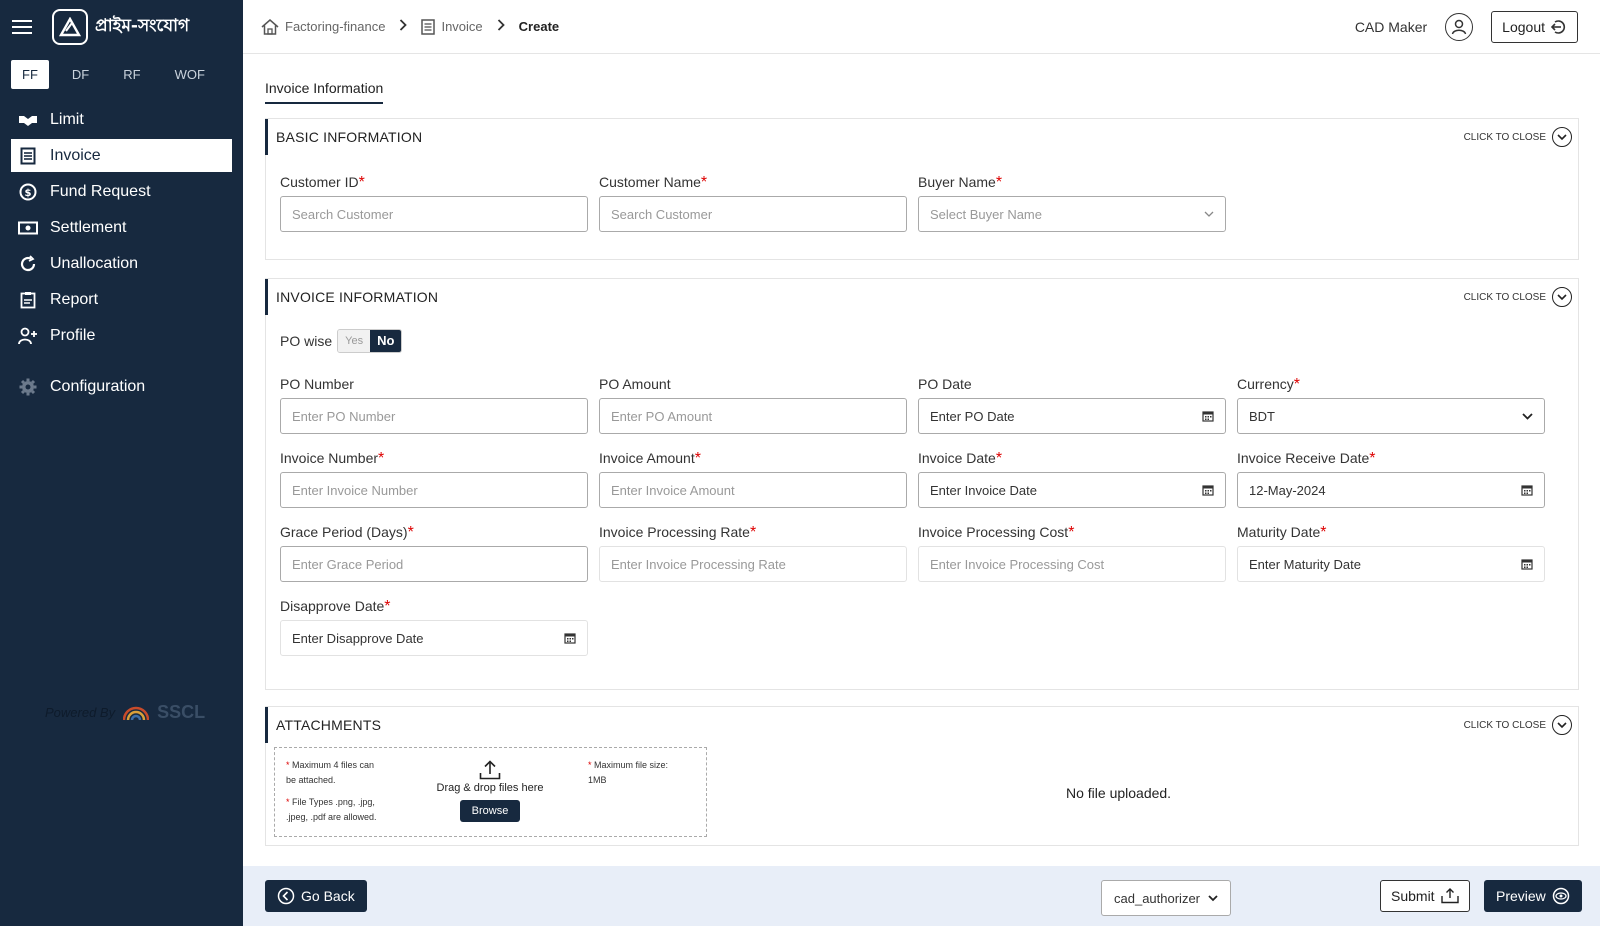 This screenshot has height=926, width=1600. I want to click on breadcrumb-label: Invoice, so click(462, 26).